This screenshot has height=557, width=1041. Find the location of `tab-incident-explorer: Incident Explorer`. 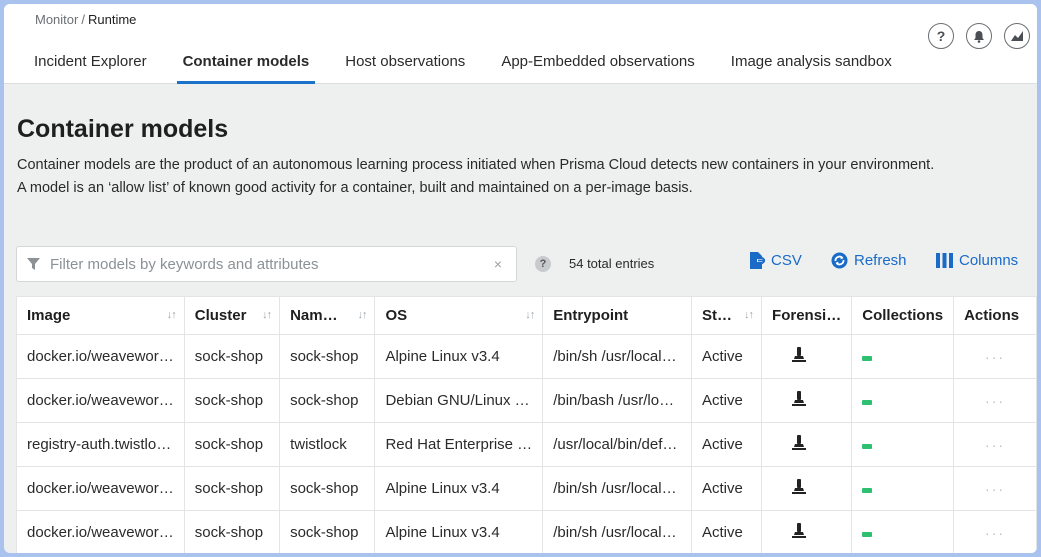

tab-incident-explorer: Incident Explorer is located at coordinates (90, 62).